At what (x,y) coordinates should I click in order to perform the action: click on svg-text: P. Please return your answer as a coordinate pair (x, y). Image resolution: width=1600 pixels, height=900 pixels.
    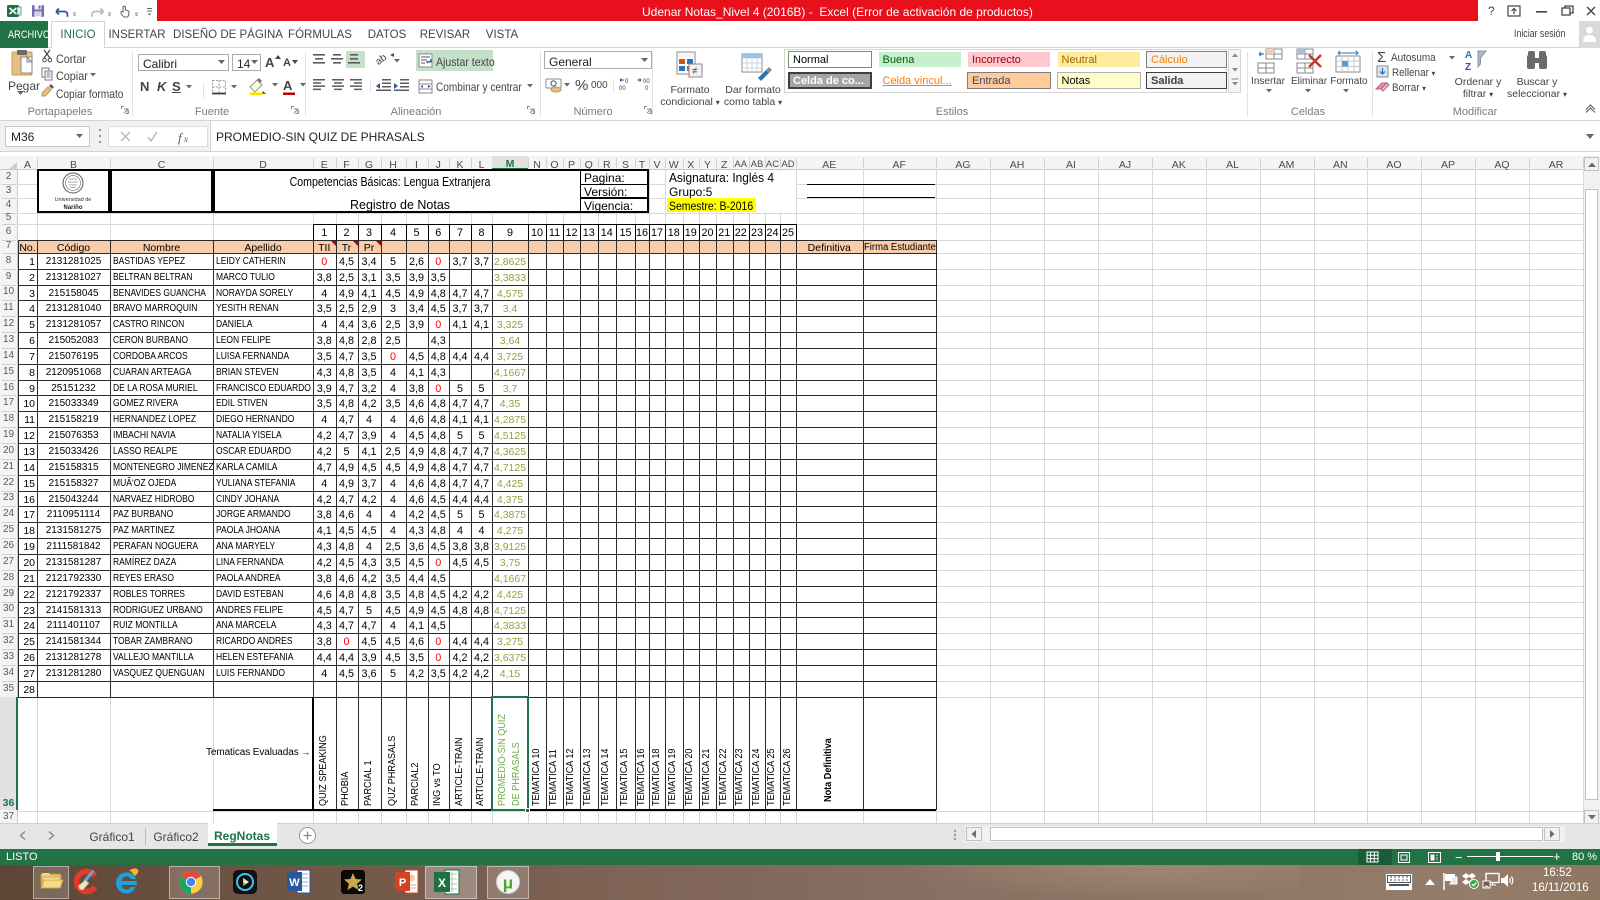
    Looking at the image, I should click on (402, 883).